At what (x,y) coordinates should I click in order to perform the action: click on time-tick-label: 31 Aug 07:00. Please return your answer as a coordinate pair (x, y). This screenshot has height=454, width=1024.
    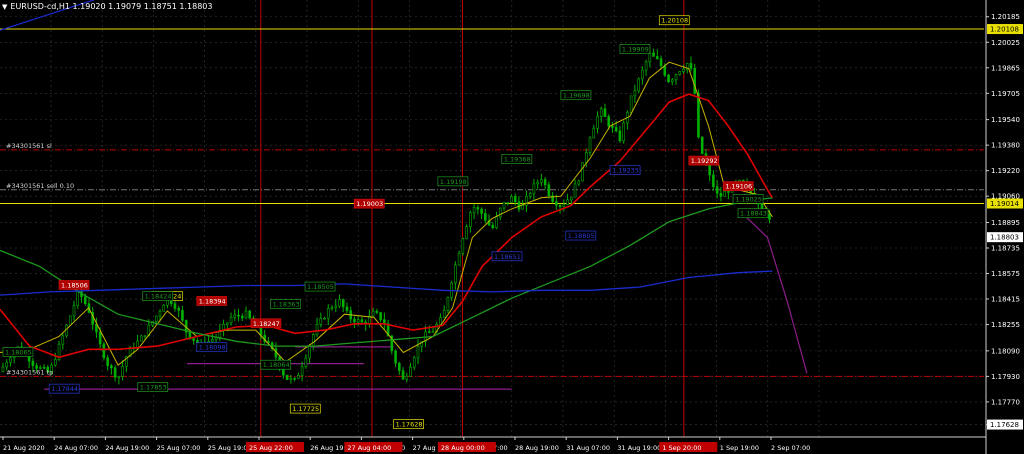
    Looking at the image, I should click on (588, 448).